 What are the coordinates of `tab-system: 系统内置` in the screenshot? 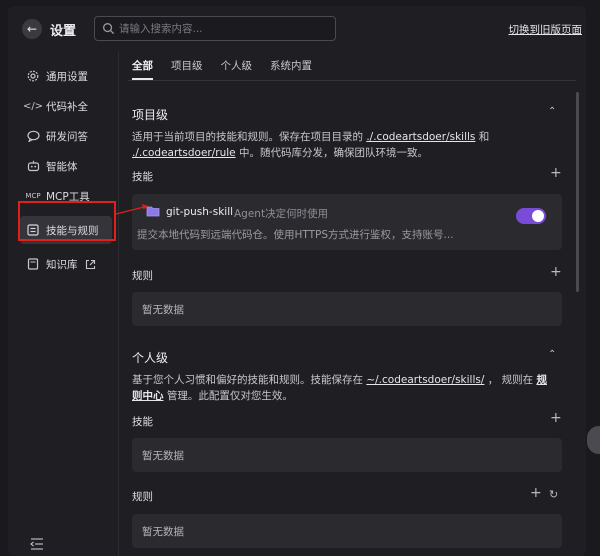 It's located at (291, 69).